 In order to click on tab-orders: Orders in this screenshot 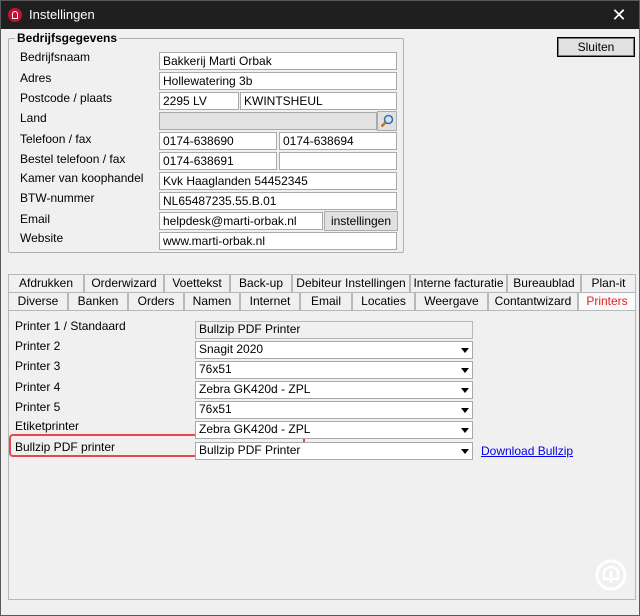, I will do `click(156, 301)`.